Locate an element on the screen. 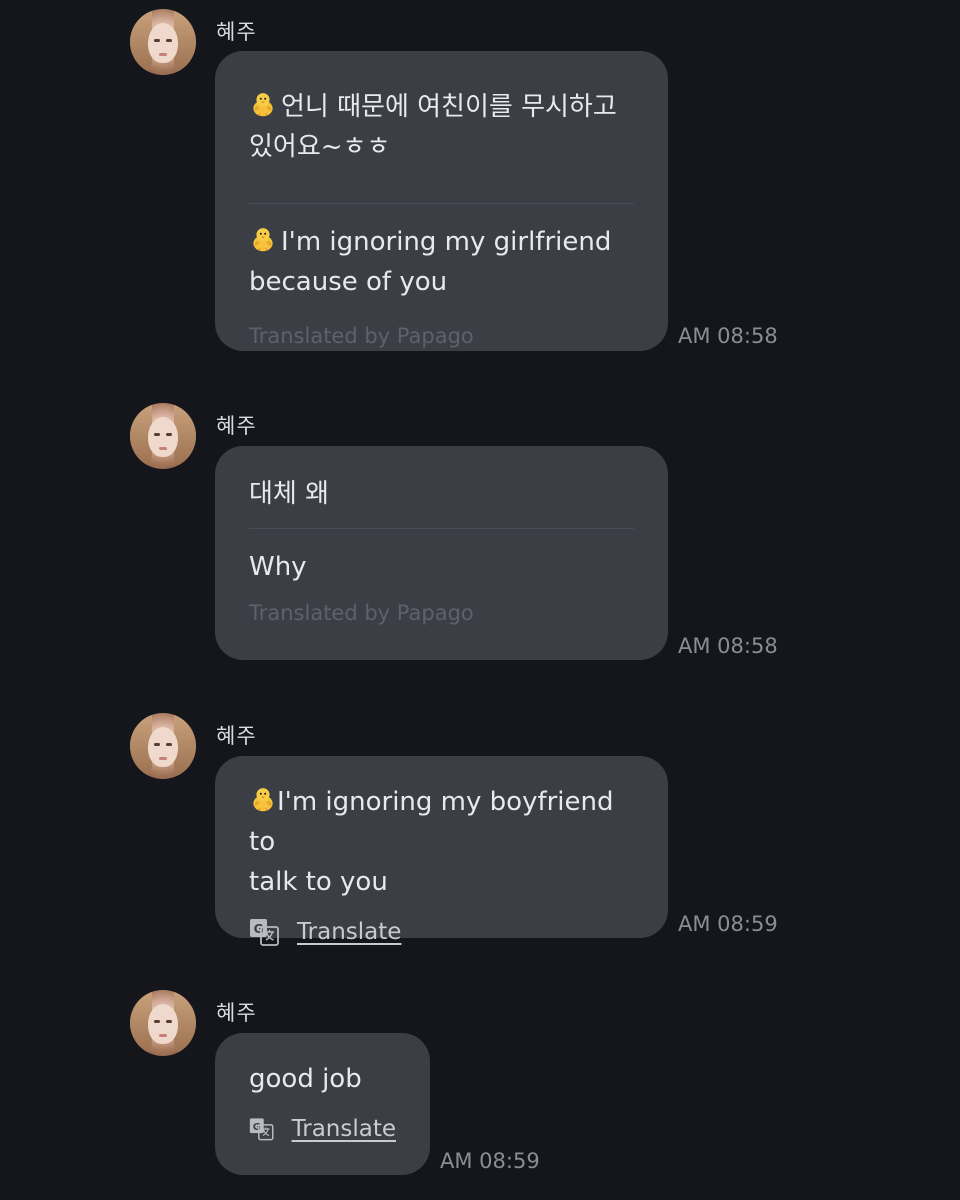 The image size is (960, 1200). original-line-1: 대체 왜 is located at coordinates (289, 494).